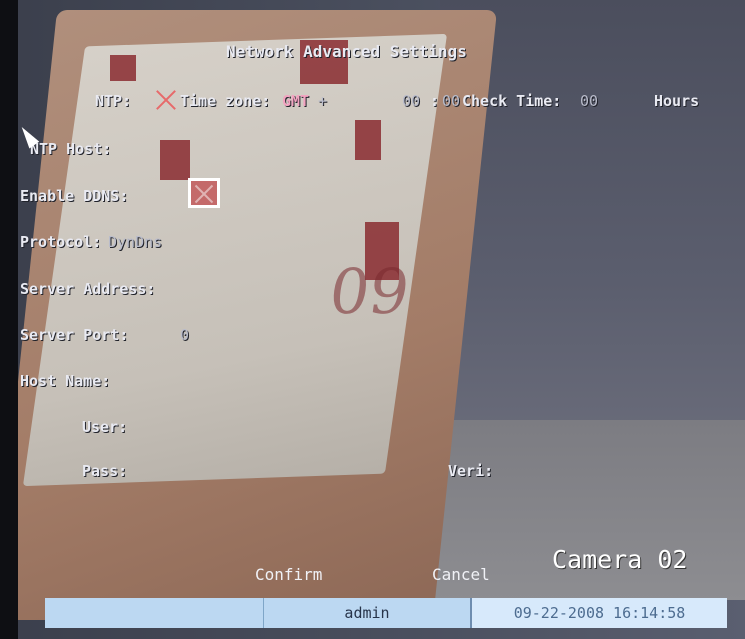 The image size is (745, 639). I want to click on status-datetime: 09-22-2008 16:14:58, so click(598, 613).